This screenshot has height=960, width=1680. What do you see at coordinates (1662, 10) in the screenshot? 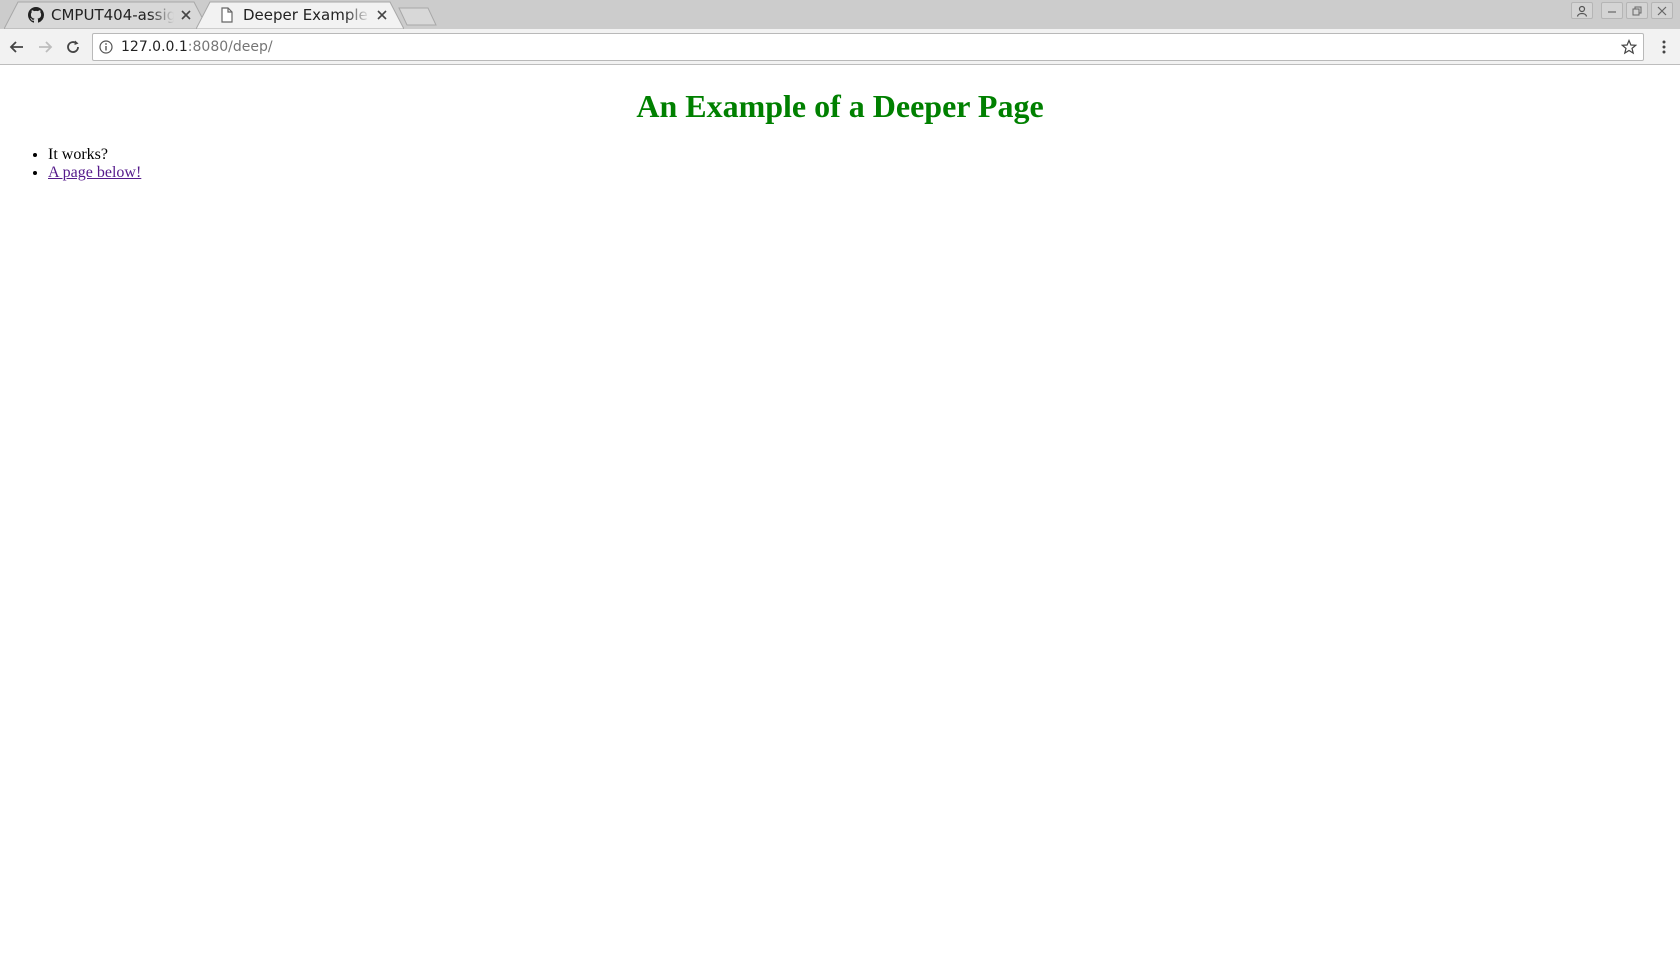
I see `close-window-button` at bounding box center [1662, 10].